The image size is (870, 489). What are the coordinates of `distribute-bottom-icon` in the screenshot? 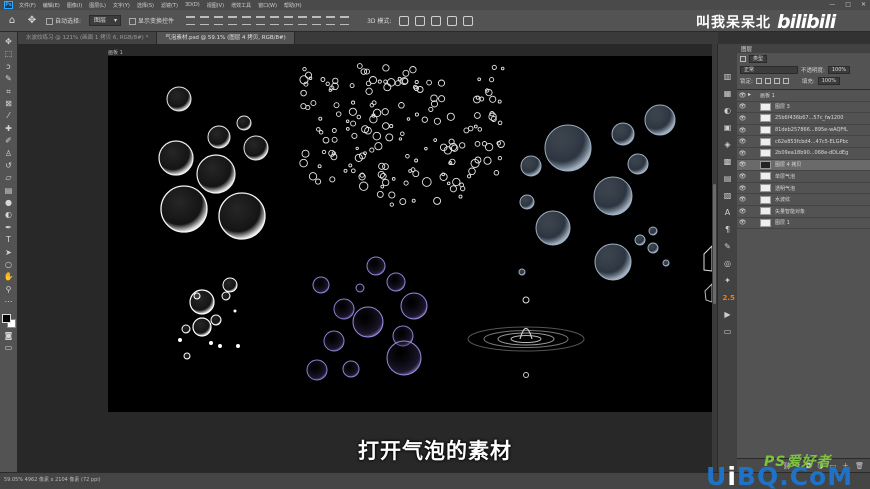 It's located at (303, 20).